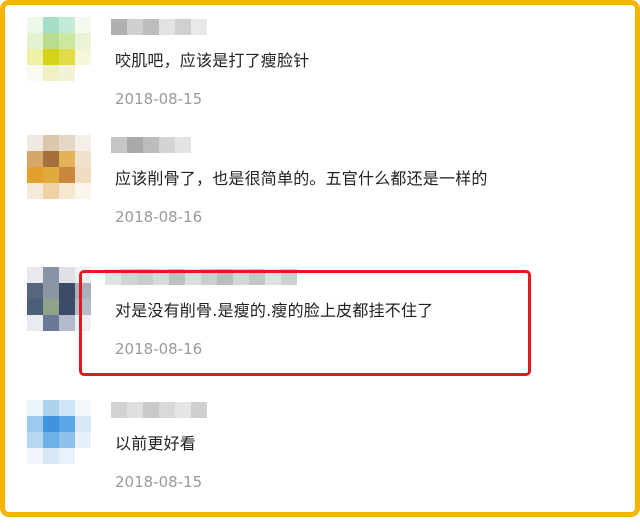 This screenshot has height=530, width=640. I want to click on comment-text: 以前更好看, so click(156, 443).